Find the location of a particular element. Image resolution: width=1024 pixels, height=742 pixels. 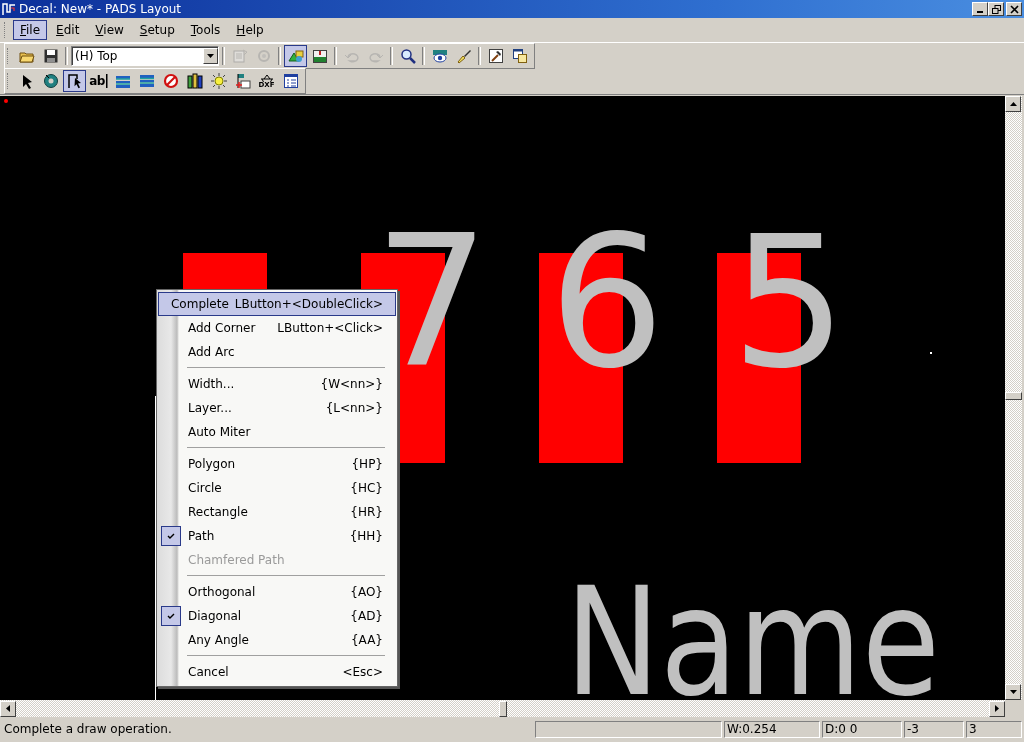

arrow-down-icon is located at coordinates (1013, 692).